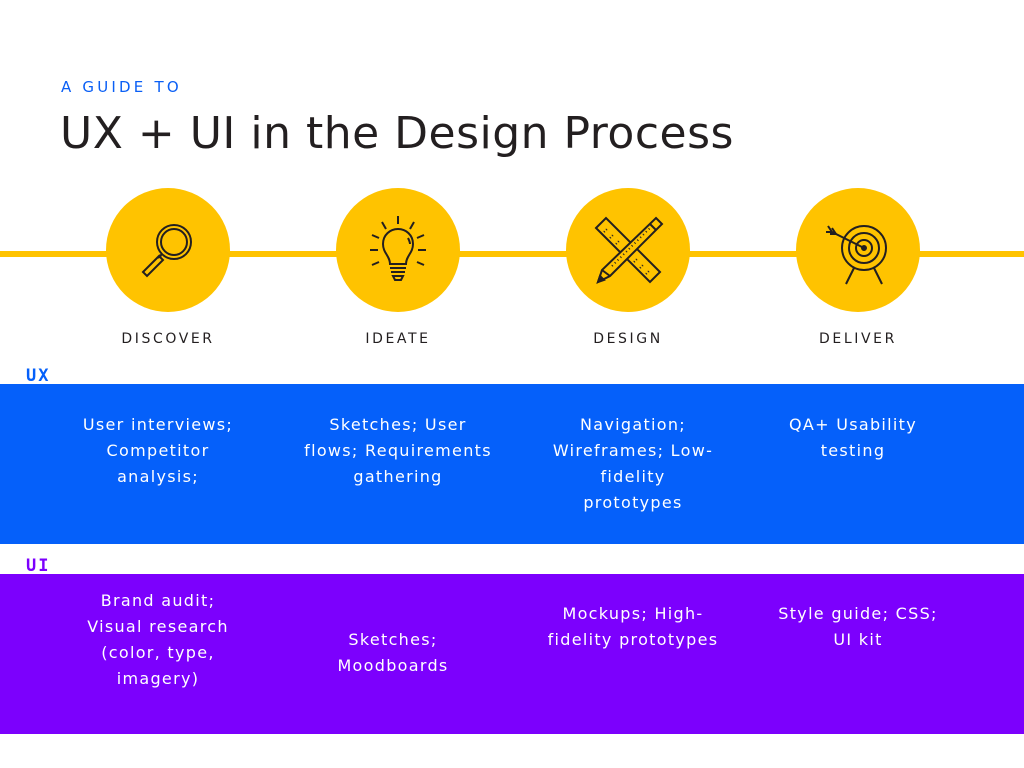  I want to click on stage-discover-circle, so click(168, 250).